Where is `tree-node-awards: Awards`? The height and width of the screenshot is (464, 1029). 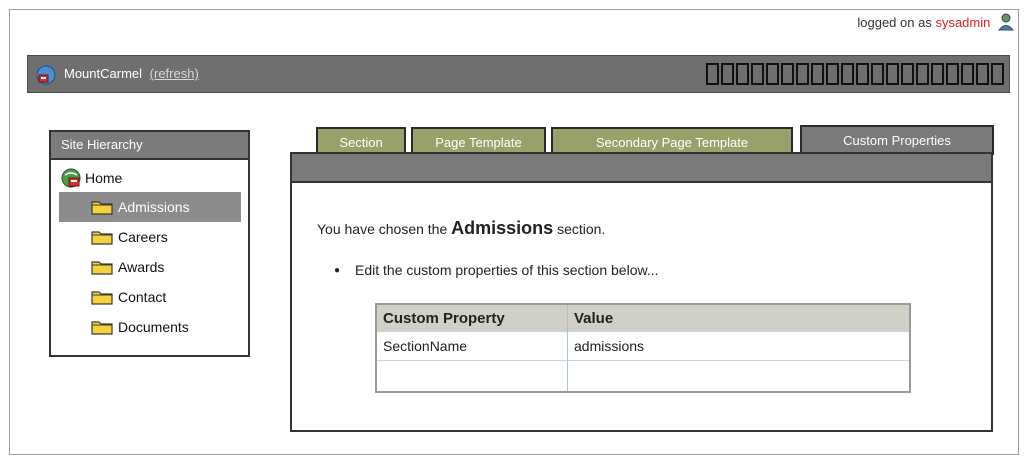 tree-node-awards: Awards is located at coordinates (149, 267).